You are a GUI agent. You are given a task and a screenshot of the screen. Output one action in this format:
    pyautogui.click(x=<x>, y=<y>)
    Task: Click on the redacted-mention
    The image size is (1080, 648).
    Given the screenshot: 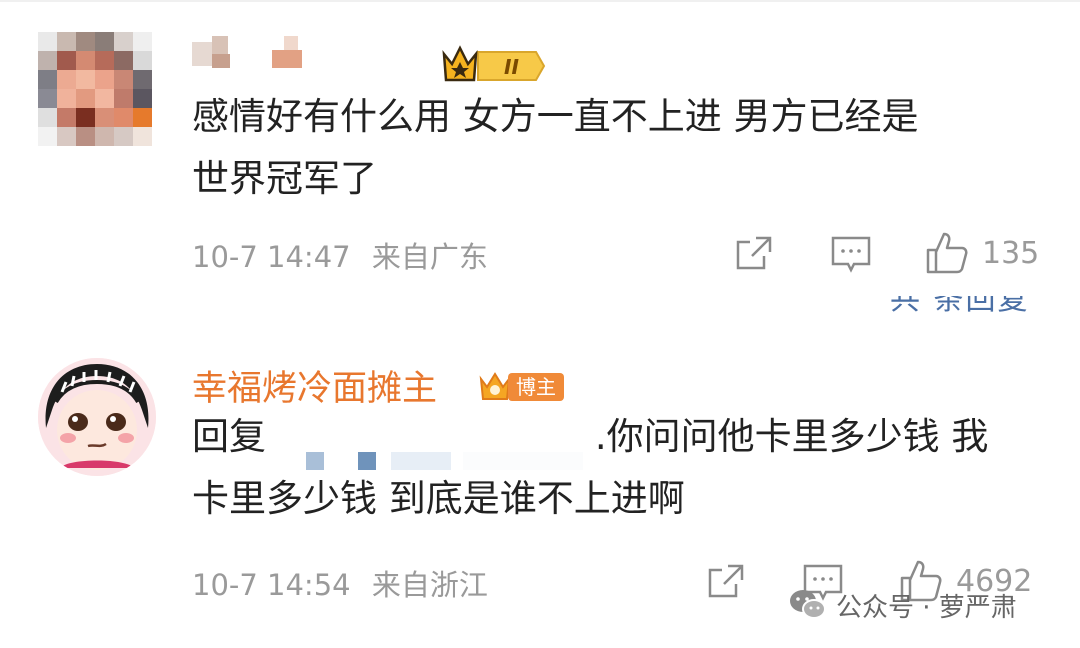 What is the action you would take?
    pyautogui.click(x=444, y=448)
    